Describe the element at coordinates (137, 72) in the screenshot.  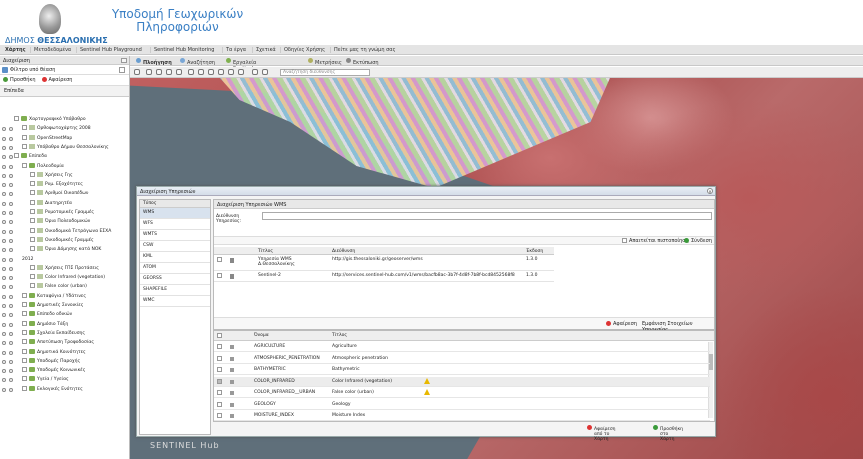
I see `layers-icon` at that location.